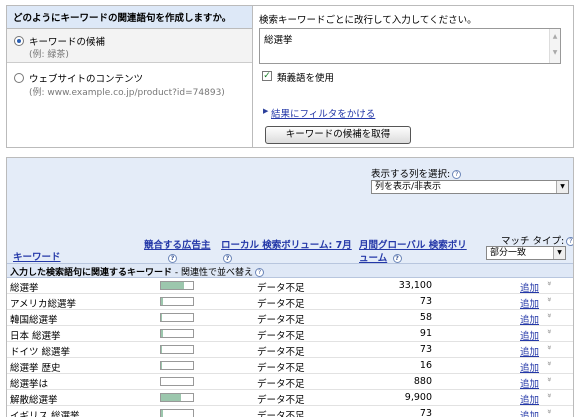 Image resolution: width=580 pixels, height=417 pixels. I want to click on group-title: 入力した検索語句に関連するキーワード, so click(91, 273).